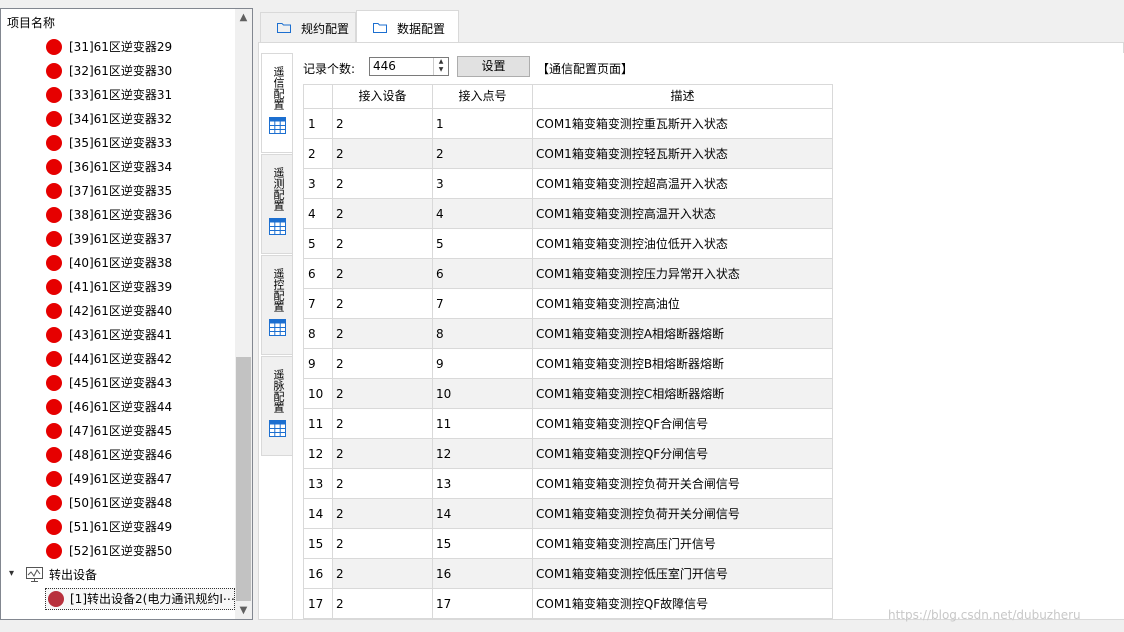 Image resolution: width=1124 pixels, height=632 pixels. What do you see at coordinates (483, 97) in the screenshot?
I see `header-point: 接入点号` at bounding box center [483, 97].